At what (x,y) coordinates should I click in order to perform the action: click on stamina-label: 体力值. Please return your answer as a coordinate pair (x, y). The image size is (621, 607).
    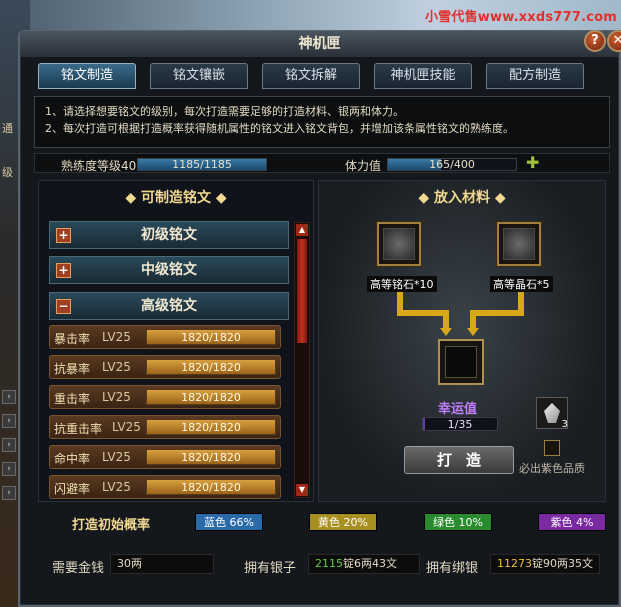
    Looking at the image, I should click on (363, 166).